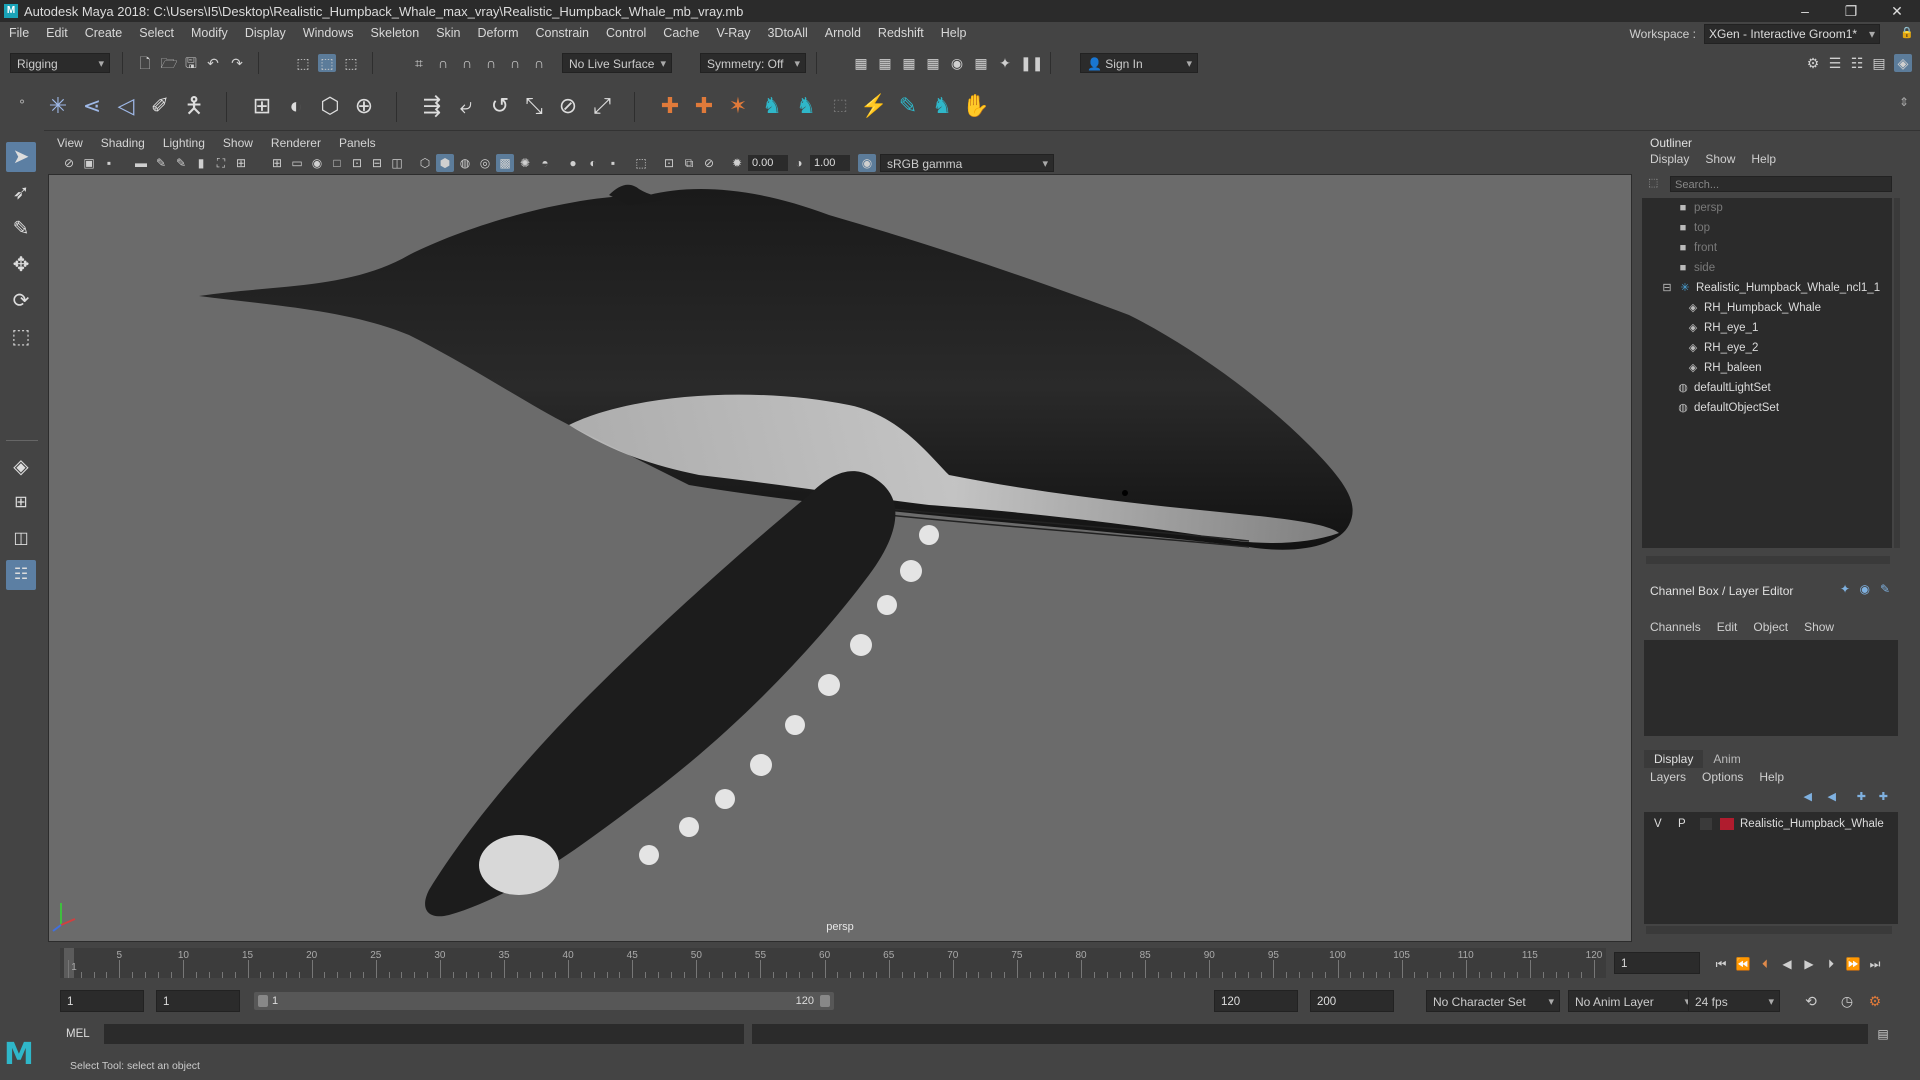  Describe the element at coordinates (303, 63) in the screenshot. I see `select-hierarchy-icon: ⬚` at that location.